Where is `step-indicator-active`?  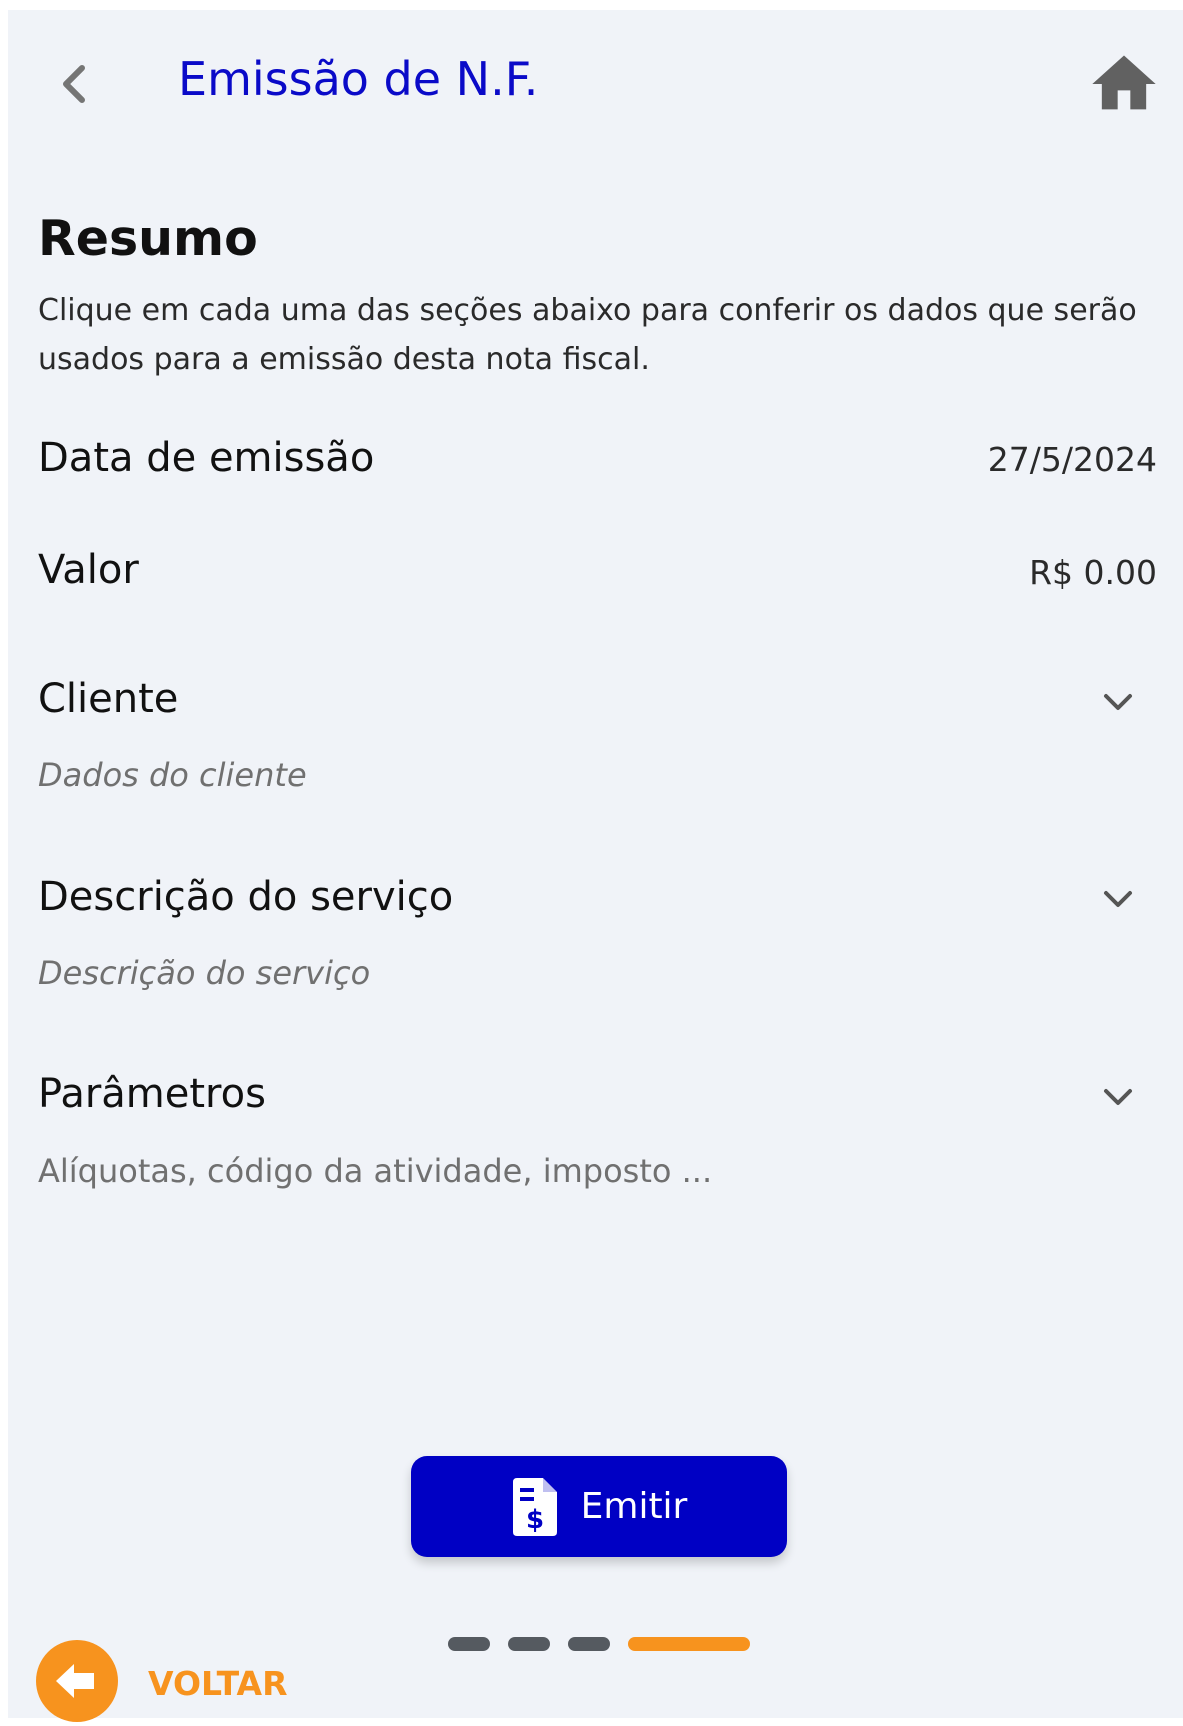 step-indicator-active is located at coordinates (689, 1644).